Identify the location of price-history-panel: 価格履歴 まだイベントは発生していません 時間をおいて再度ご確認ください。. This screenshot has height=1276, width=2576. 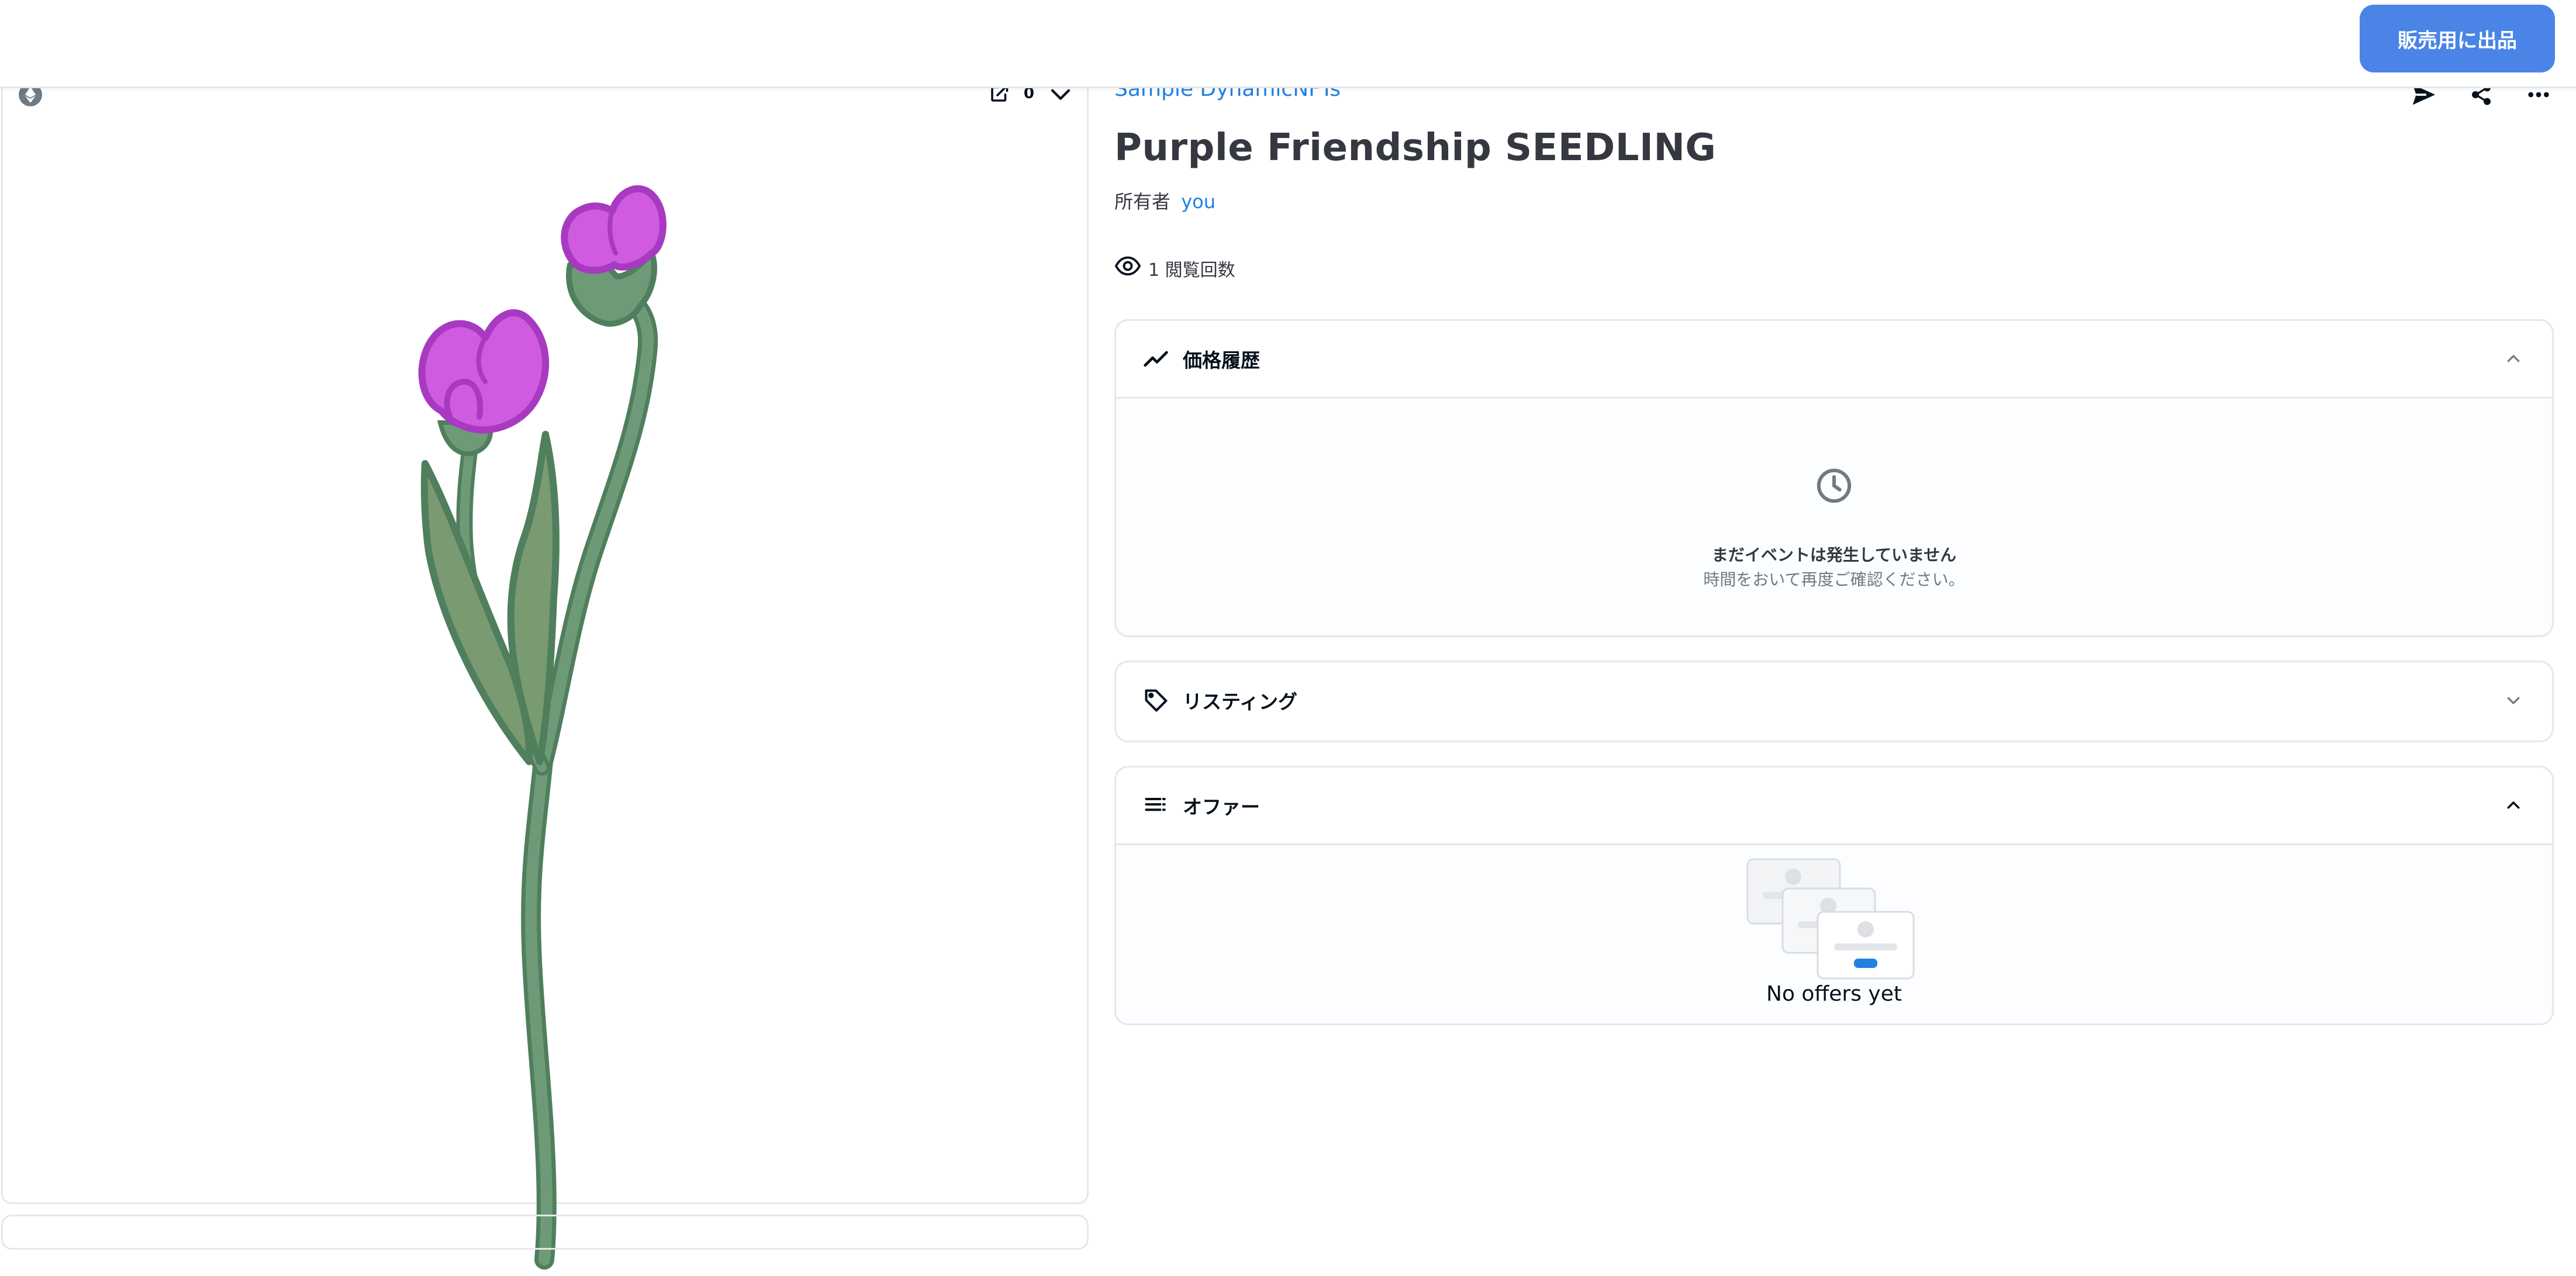
(1834, 478).